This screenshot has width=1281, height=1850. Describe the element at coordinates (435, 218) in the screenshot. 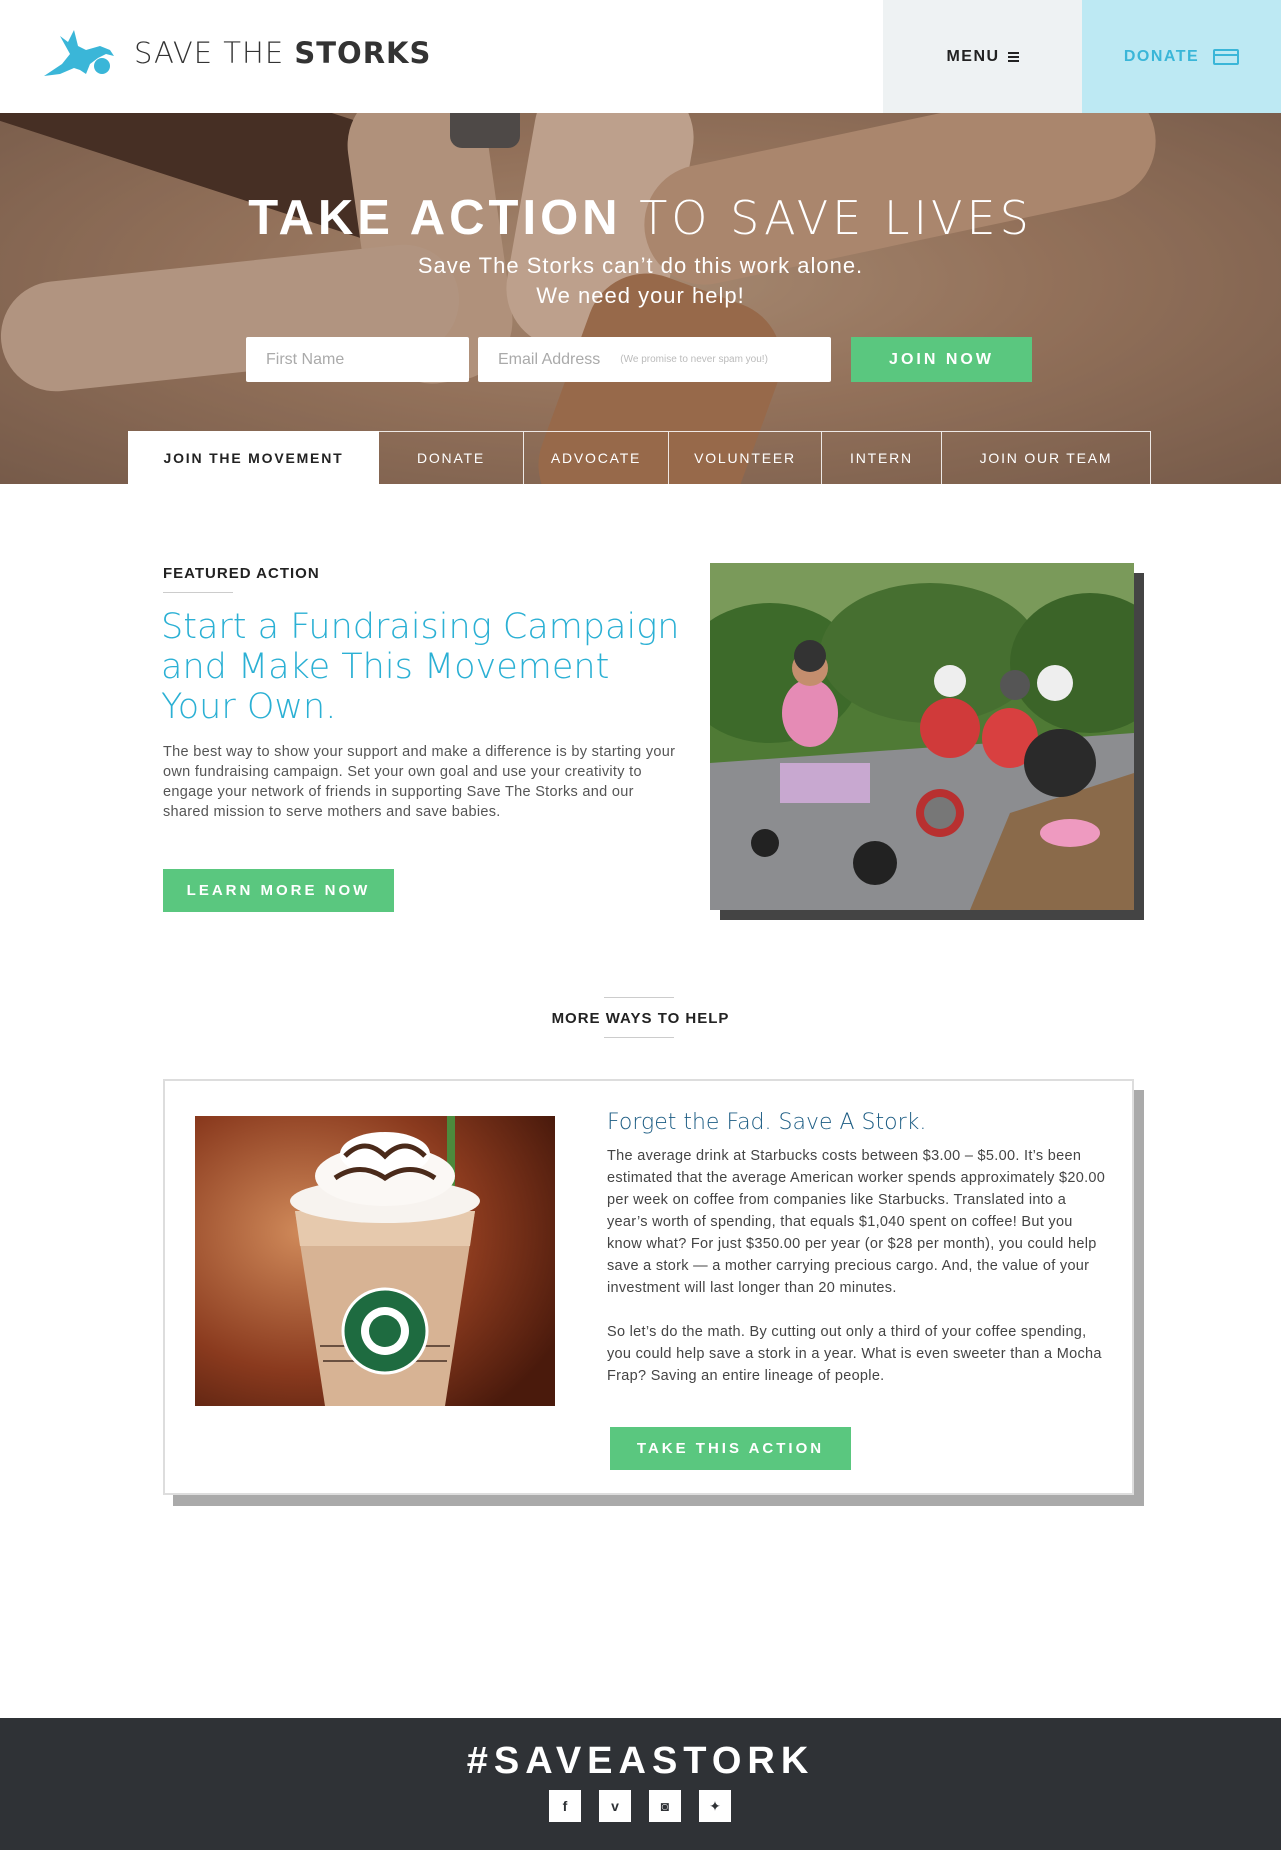

I see `hero-title-bold: TAKE ACTION` at that location.